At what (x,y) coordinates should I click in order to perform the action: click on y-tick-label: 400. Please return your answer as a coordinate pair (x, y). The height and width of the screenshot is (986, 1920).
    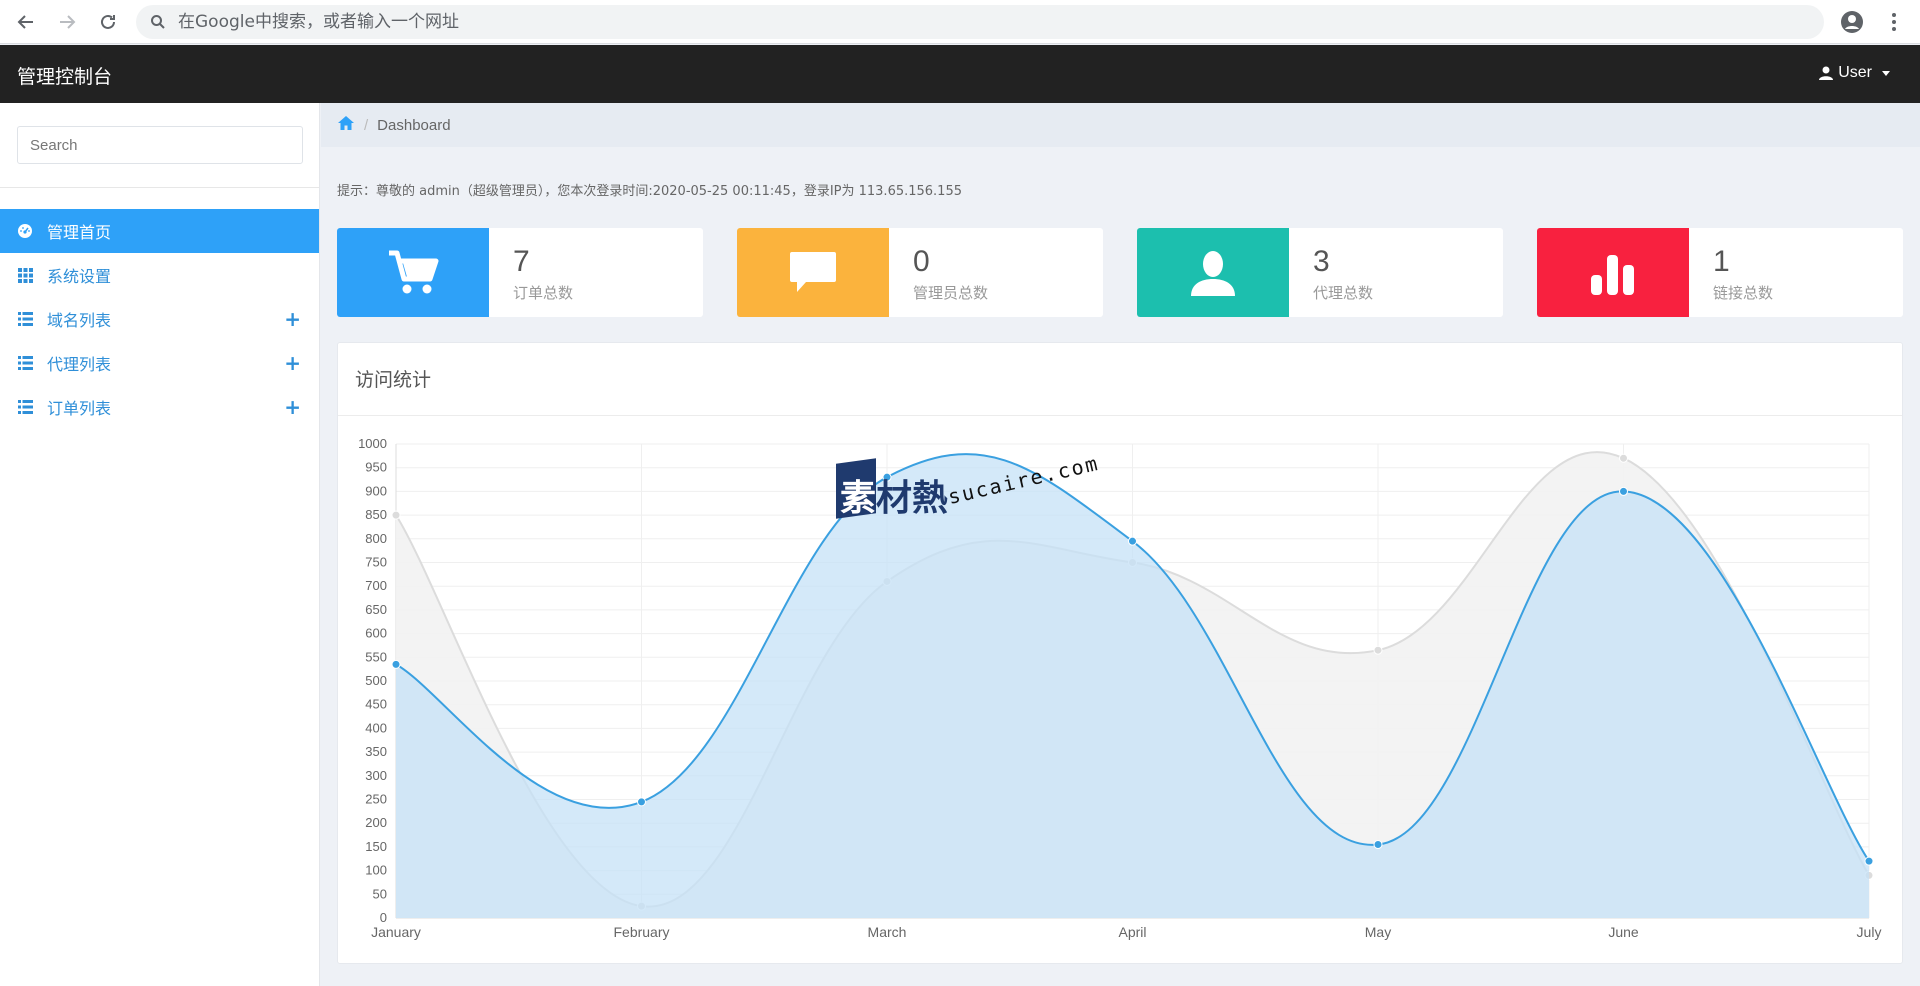
    Looking at the image, I should click on (376, 727).